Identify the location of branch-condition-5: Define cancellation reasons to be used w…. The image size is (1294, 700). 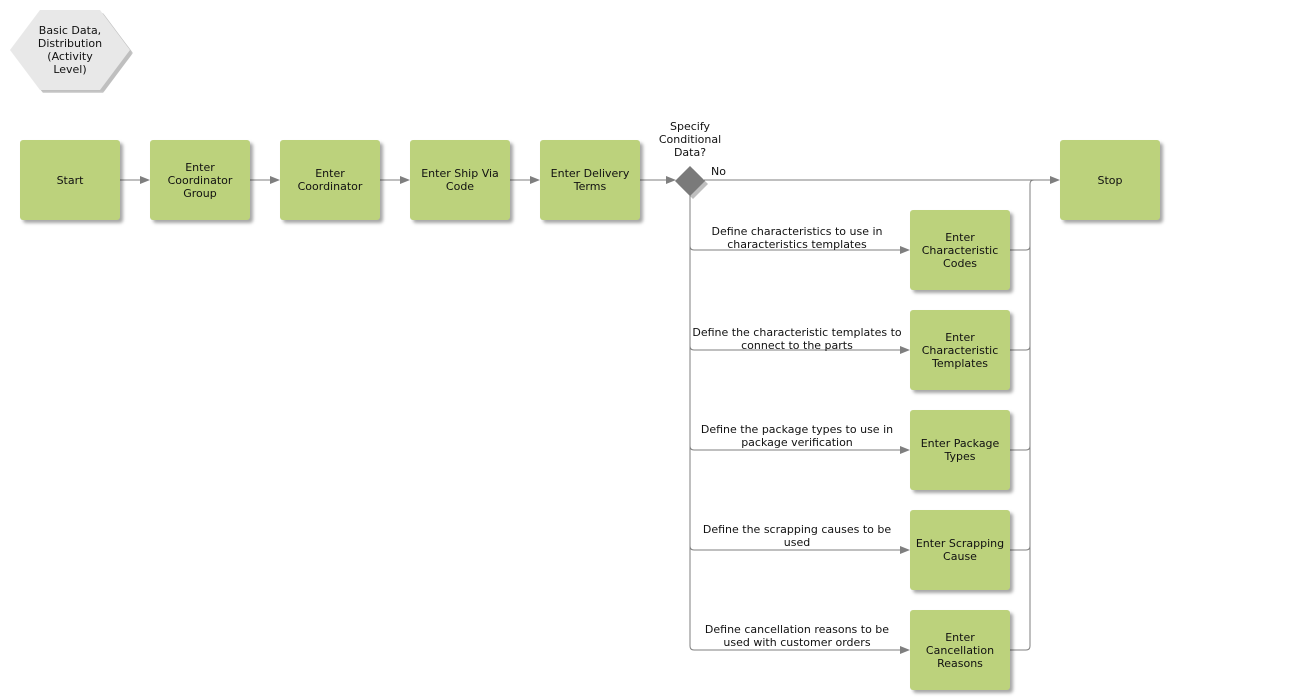
(797, 636).